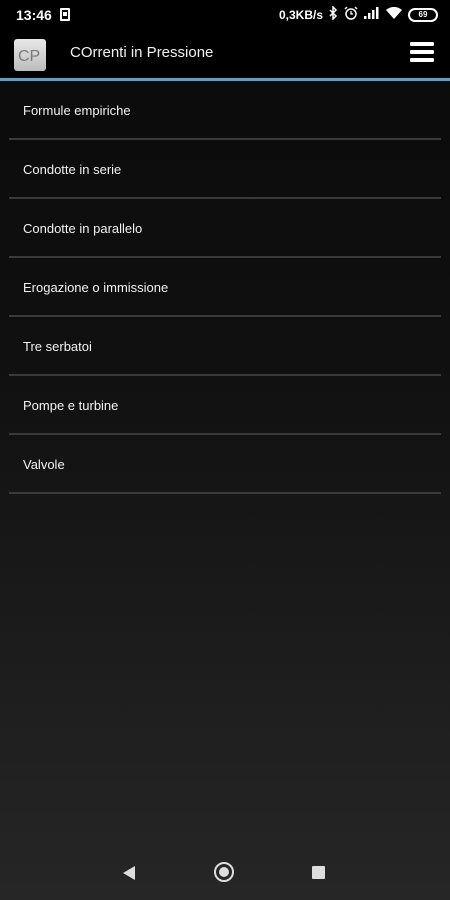  What do you see at coordinates (351, 14) in the screenshot?
I see `alarm-icon` at bounding box center [351, 14].